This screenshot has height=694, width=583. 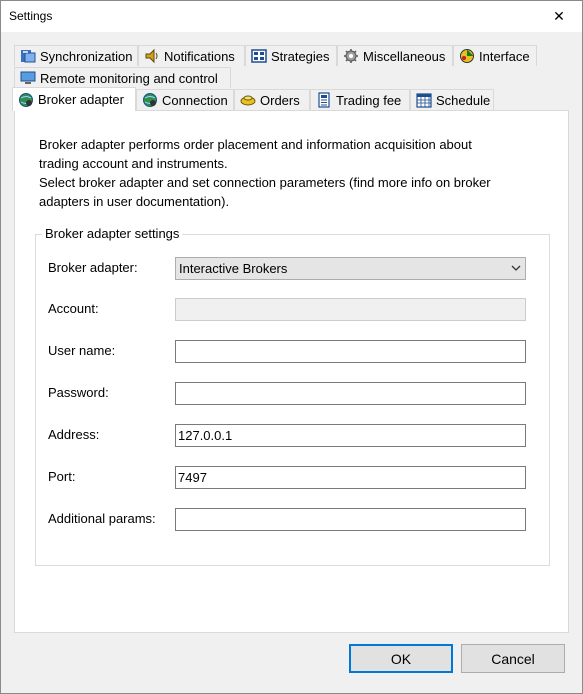 I want to click on speaker-icon, so click(x=151, y=56).